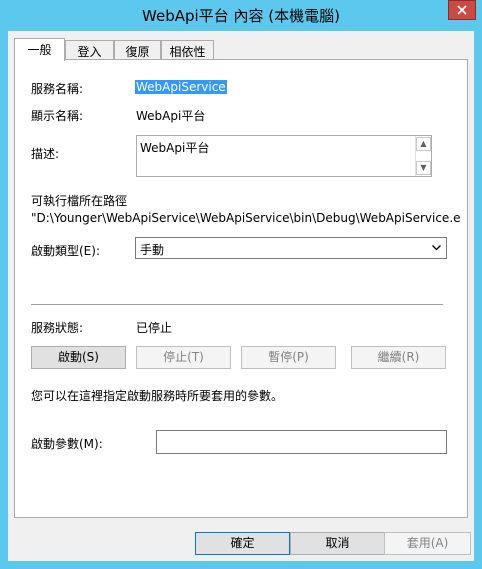 The height and width of the screenshot is (569, 482). What do you see at coordinates (152, 250) in the screenshot?
I see `startup-type-value: 手動` at bounding box center [152, 250].